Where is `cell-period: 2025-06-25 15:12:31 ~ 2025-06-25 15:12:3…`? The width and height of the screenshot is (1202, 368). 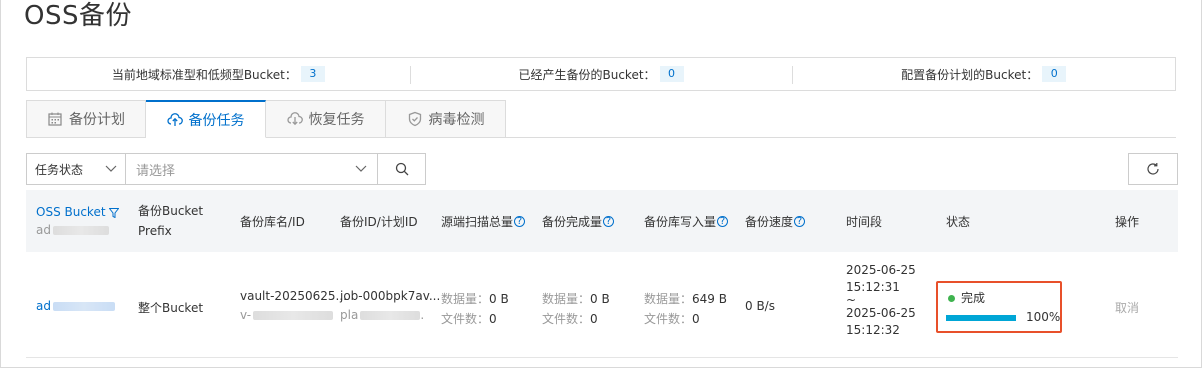 cell-period: 2025-06-25 15:12:31 ~ 2025-06-25 15:12:3… is located at coordinates (881, 300).